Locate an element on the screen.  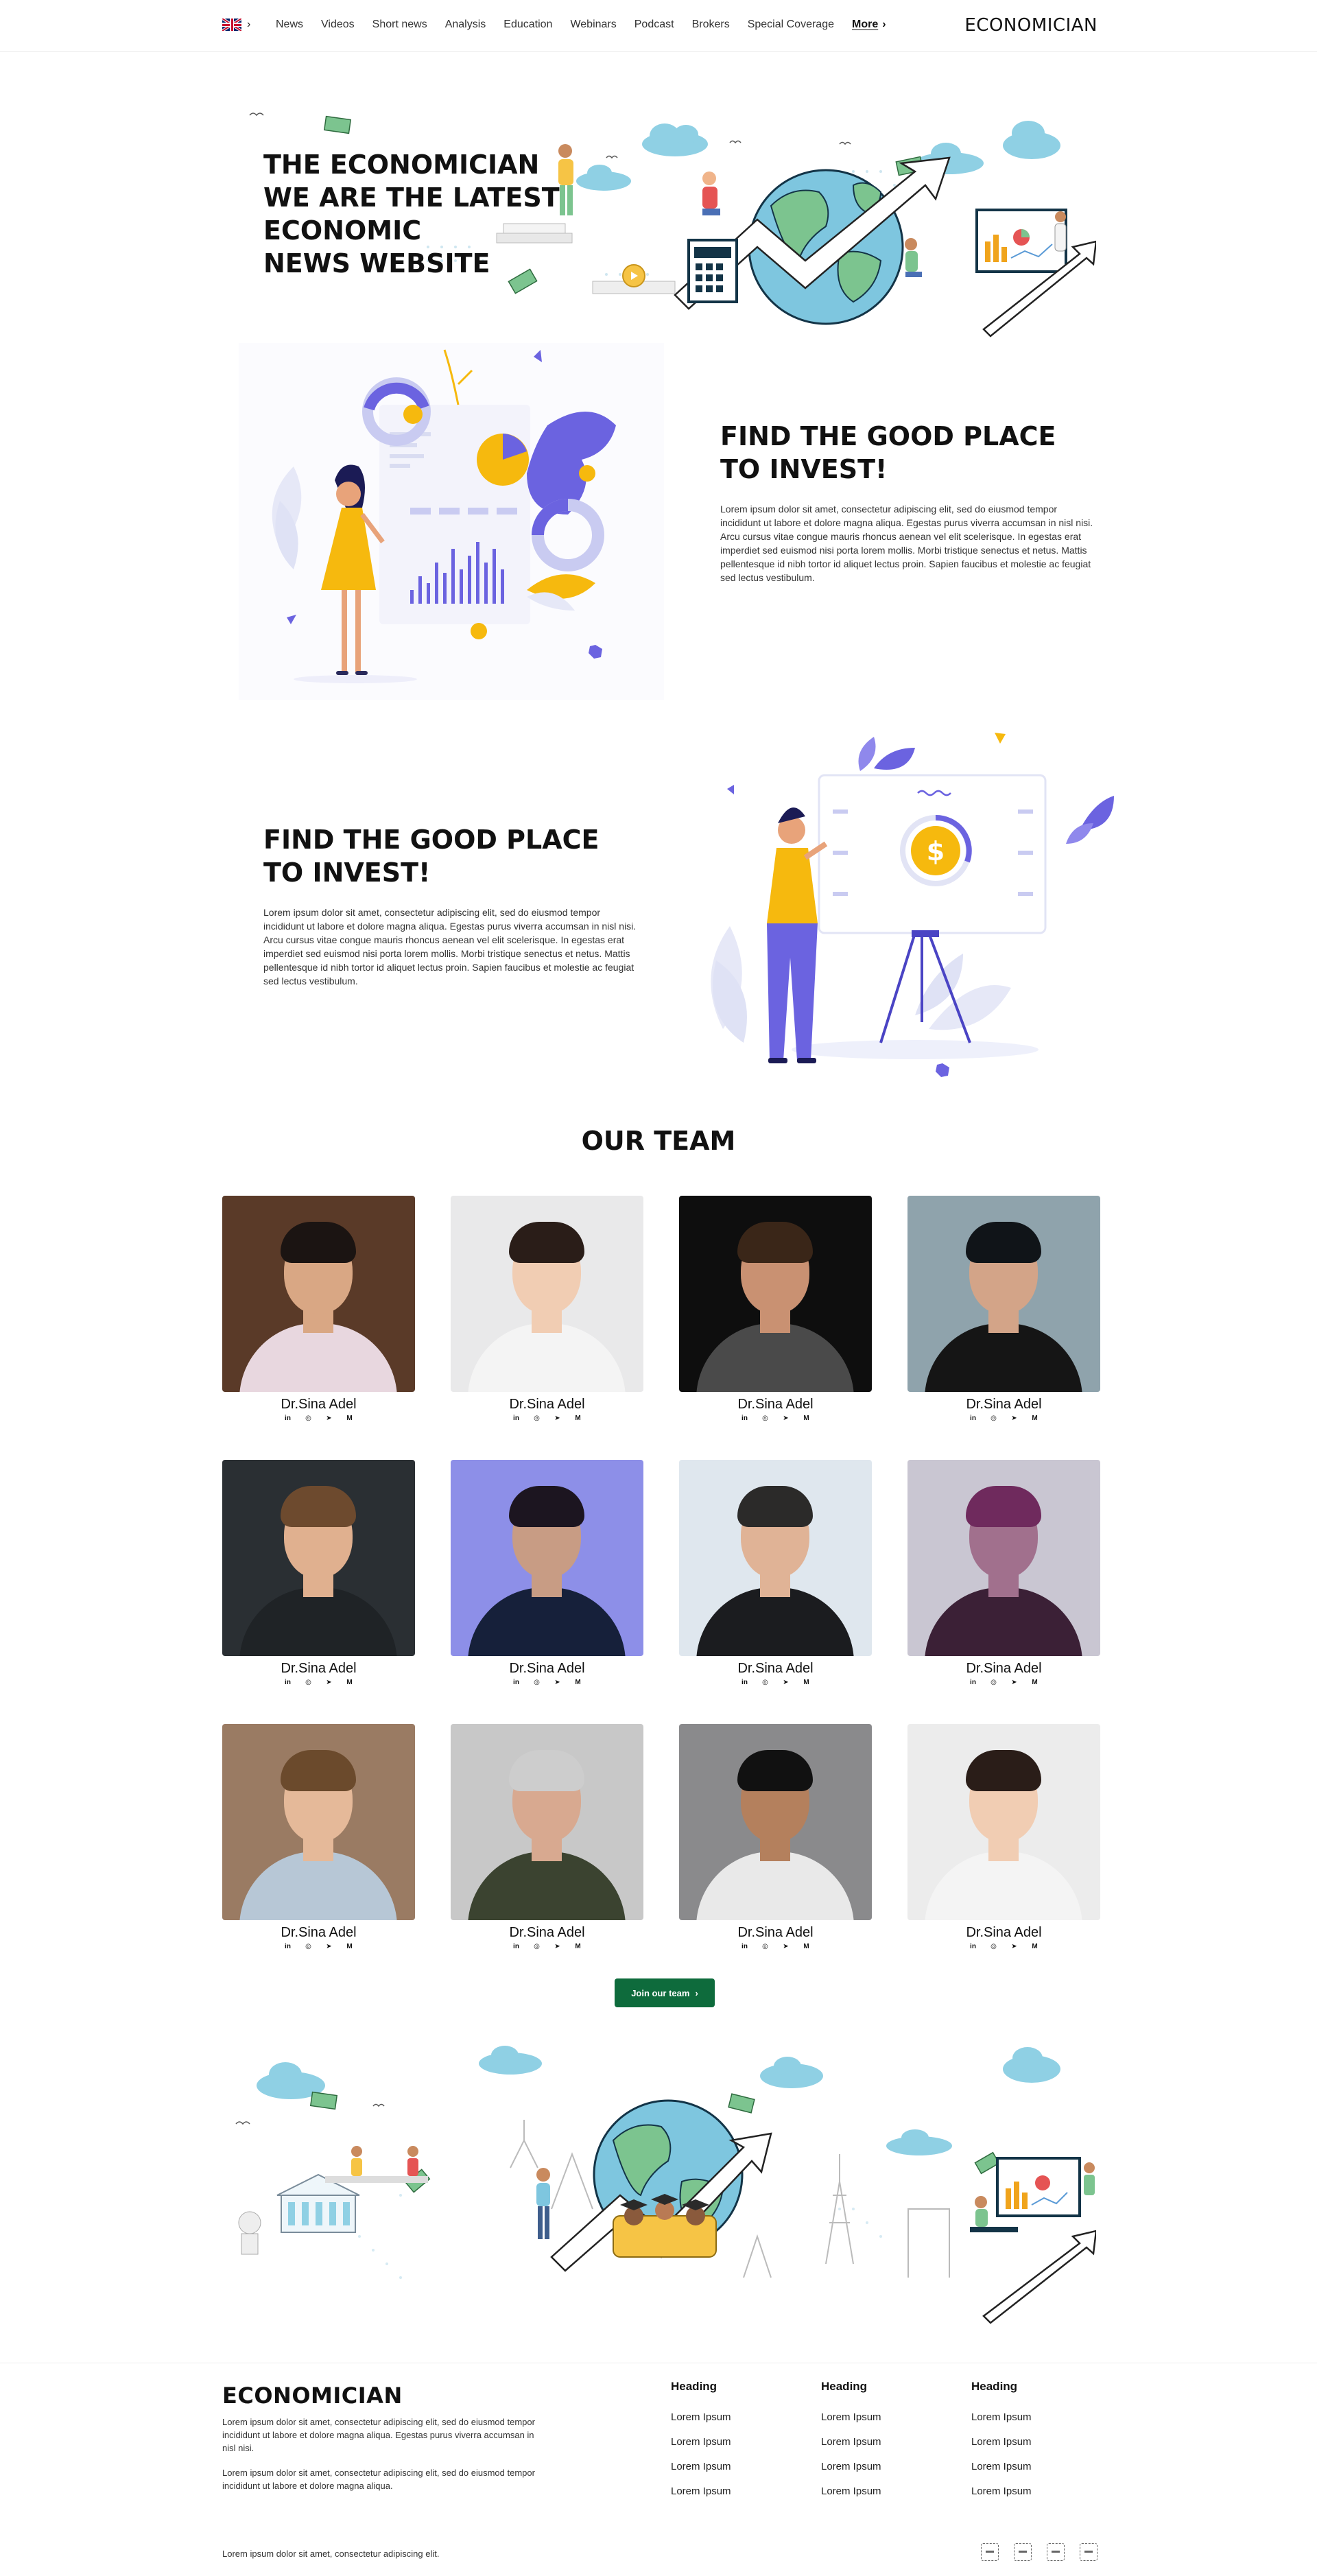
nav-brokers: Brokers is located at coordinates (711, 25).